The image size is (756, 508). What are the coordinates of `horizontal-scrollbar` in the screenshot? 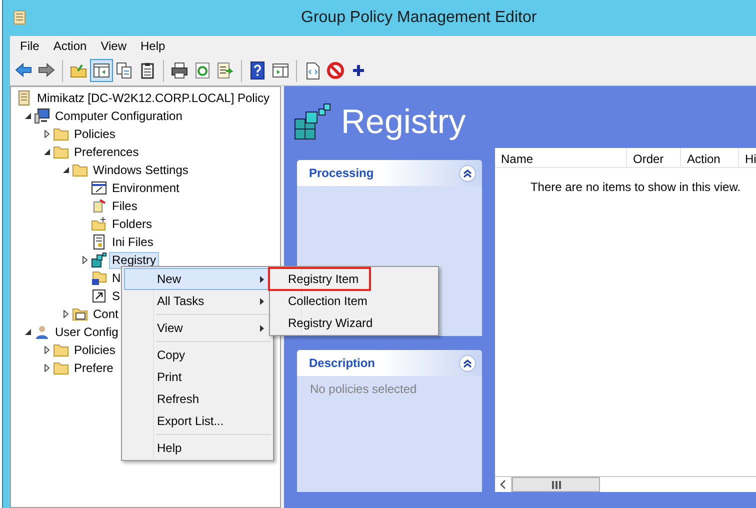 It's located at (625, 484).